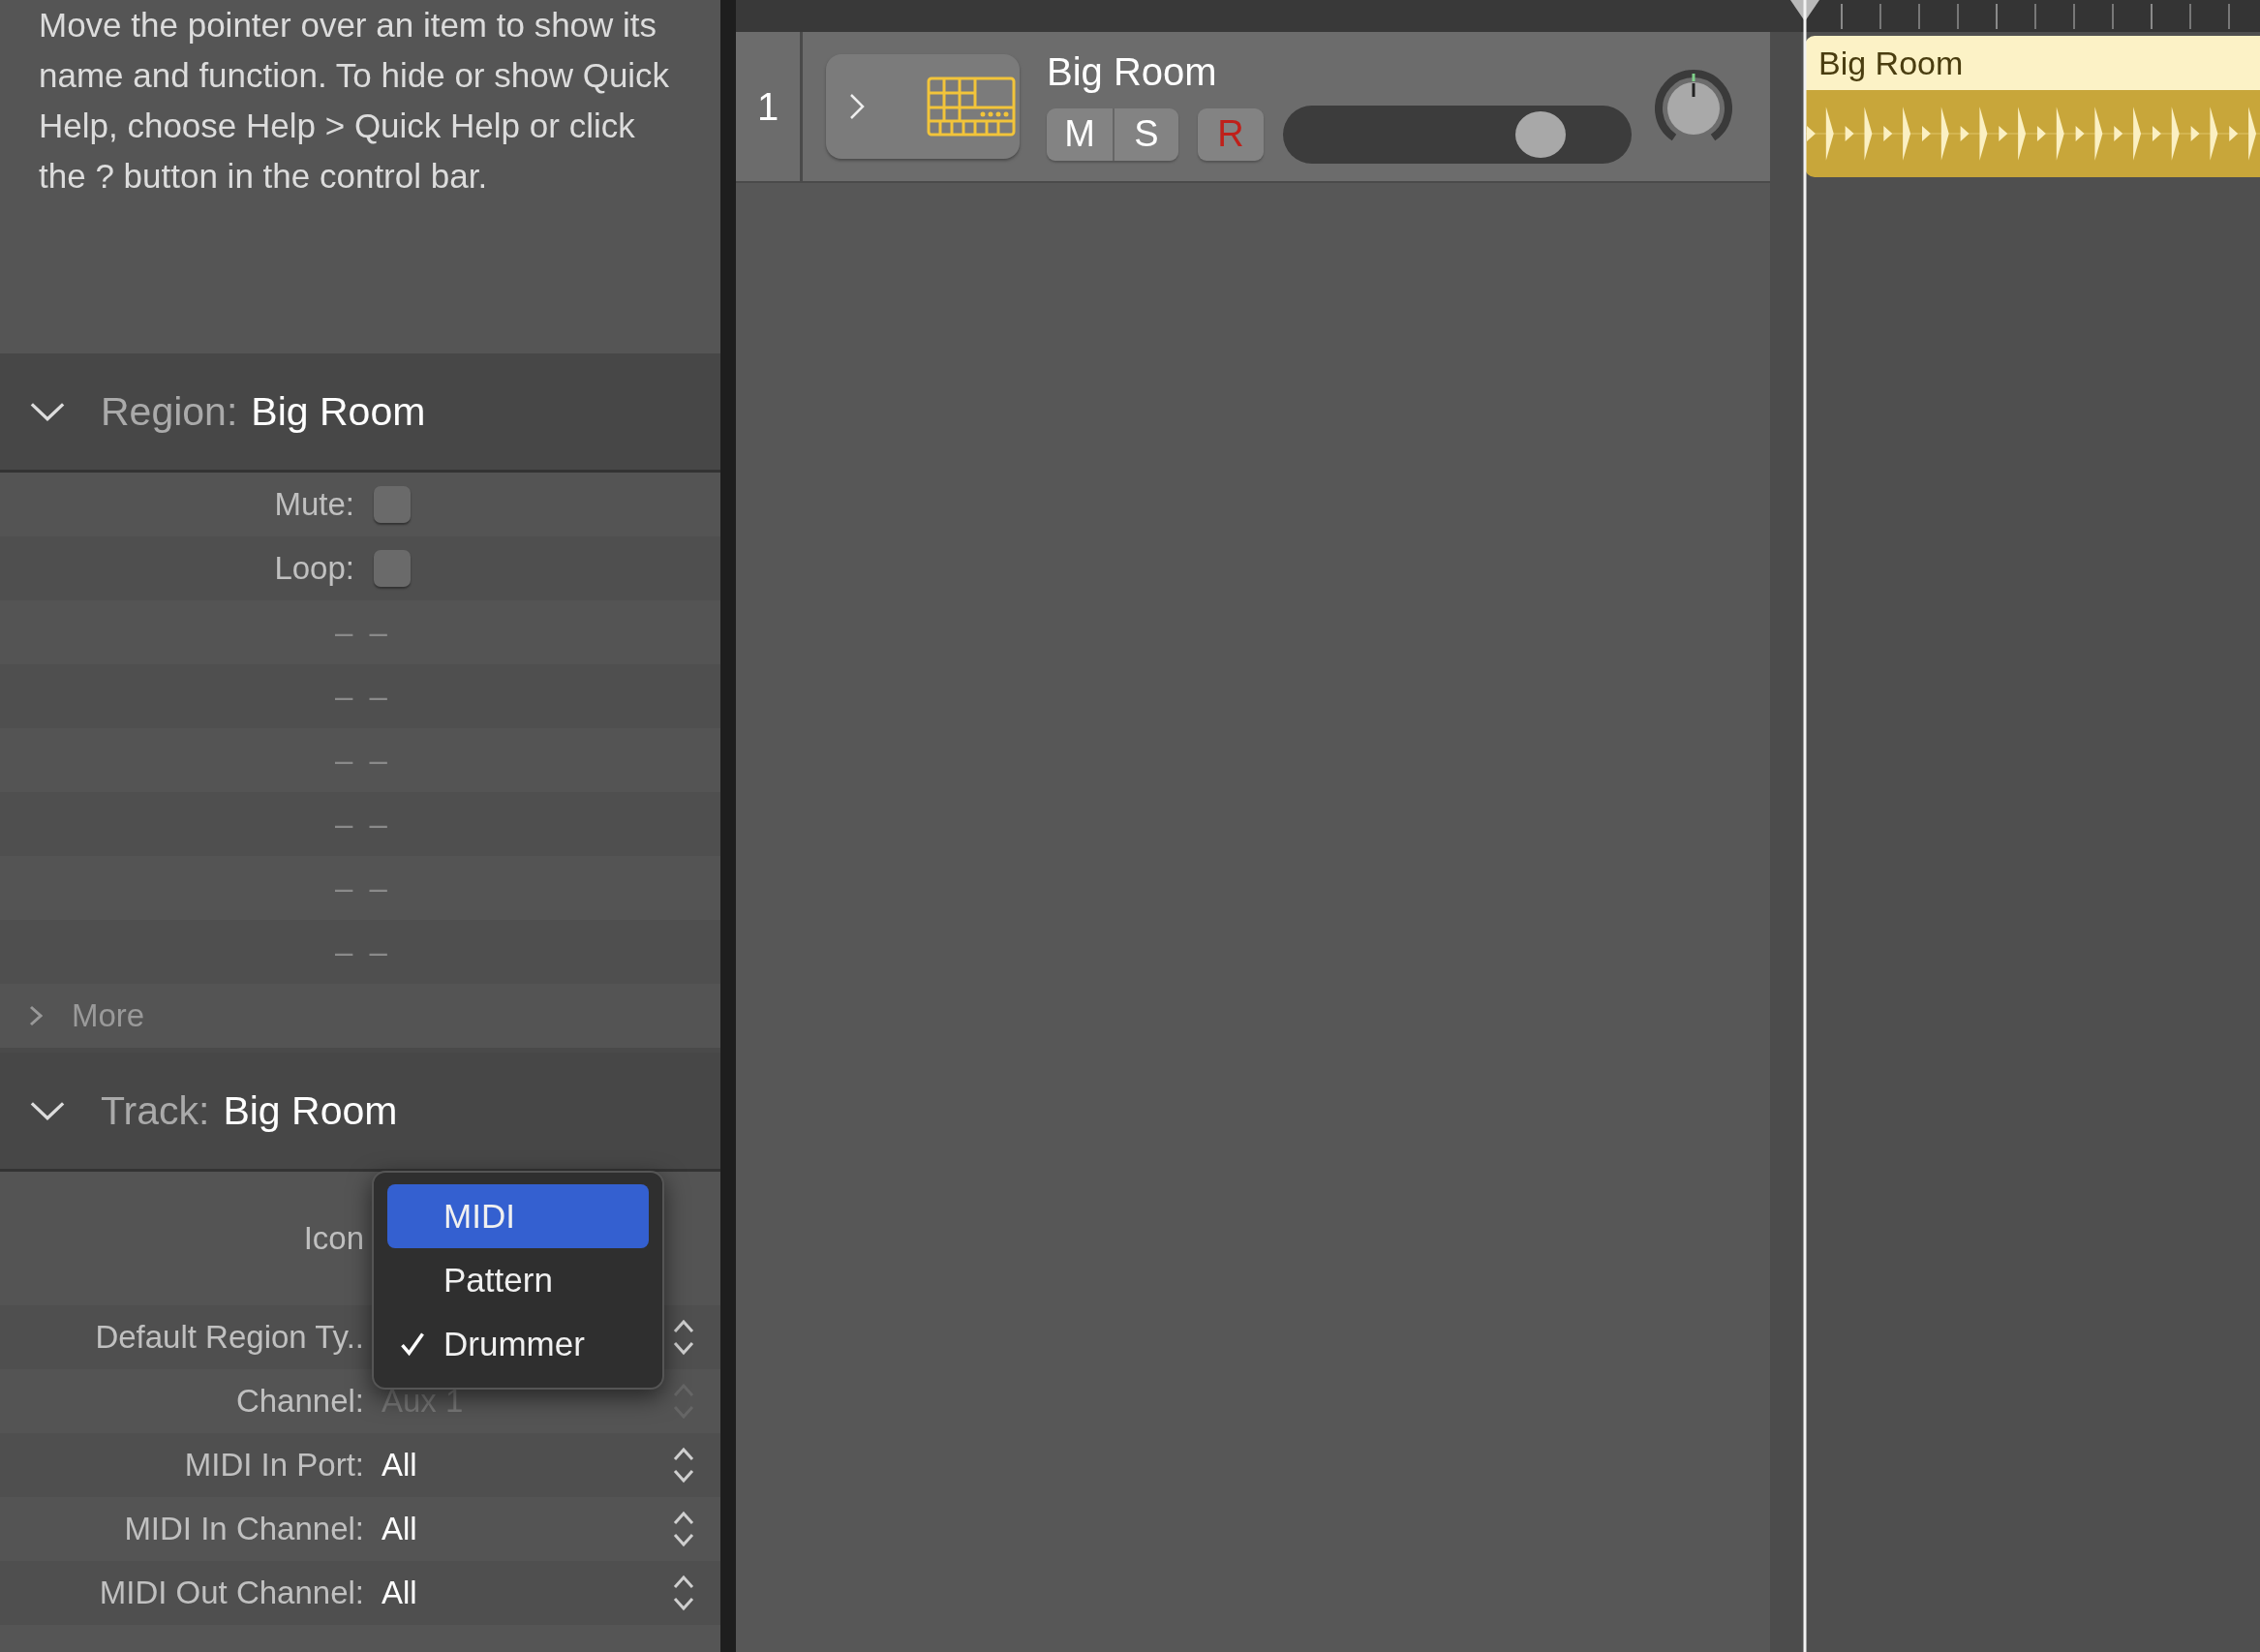 Image resolution: width=2260 pixels, height=1652 pixels. Describe the element at coordinates (333, 1238) in the screenshot. I see `field-label: Icon` at that location.